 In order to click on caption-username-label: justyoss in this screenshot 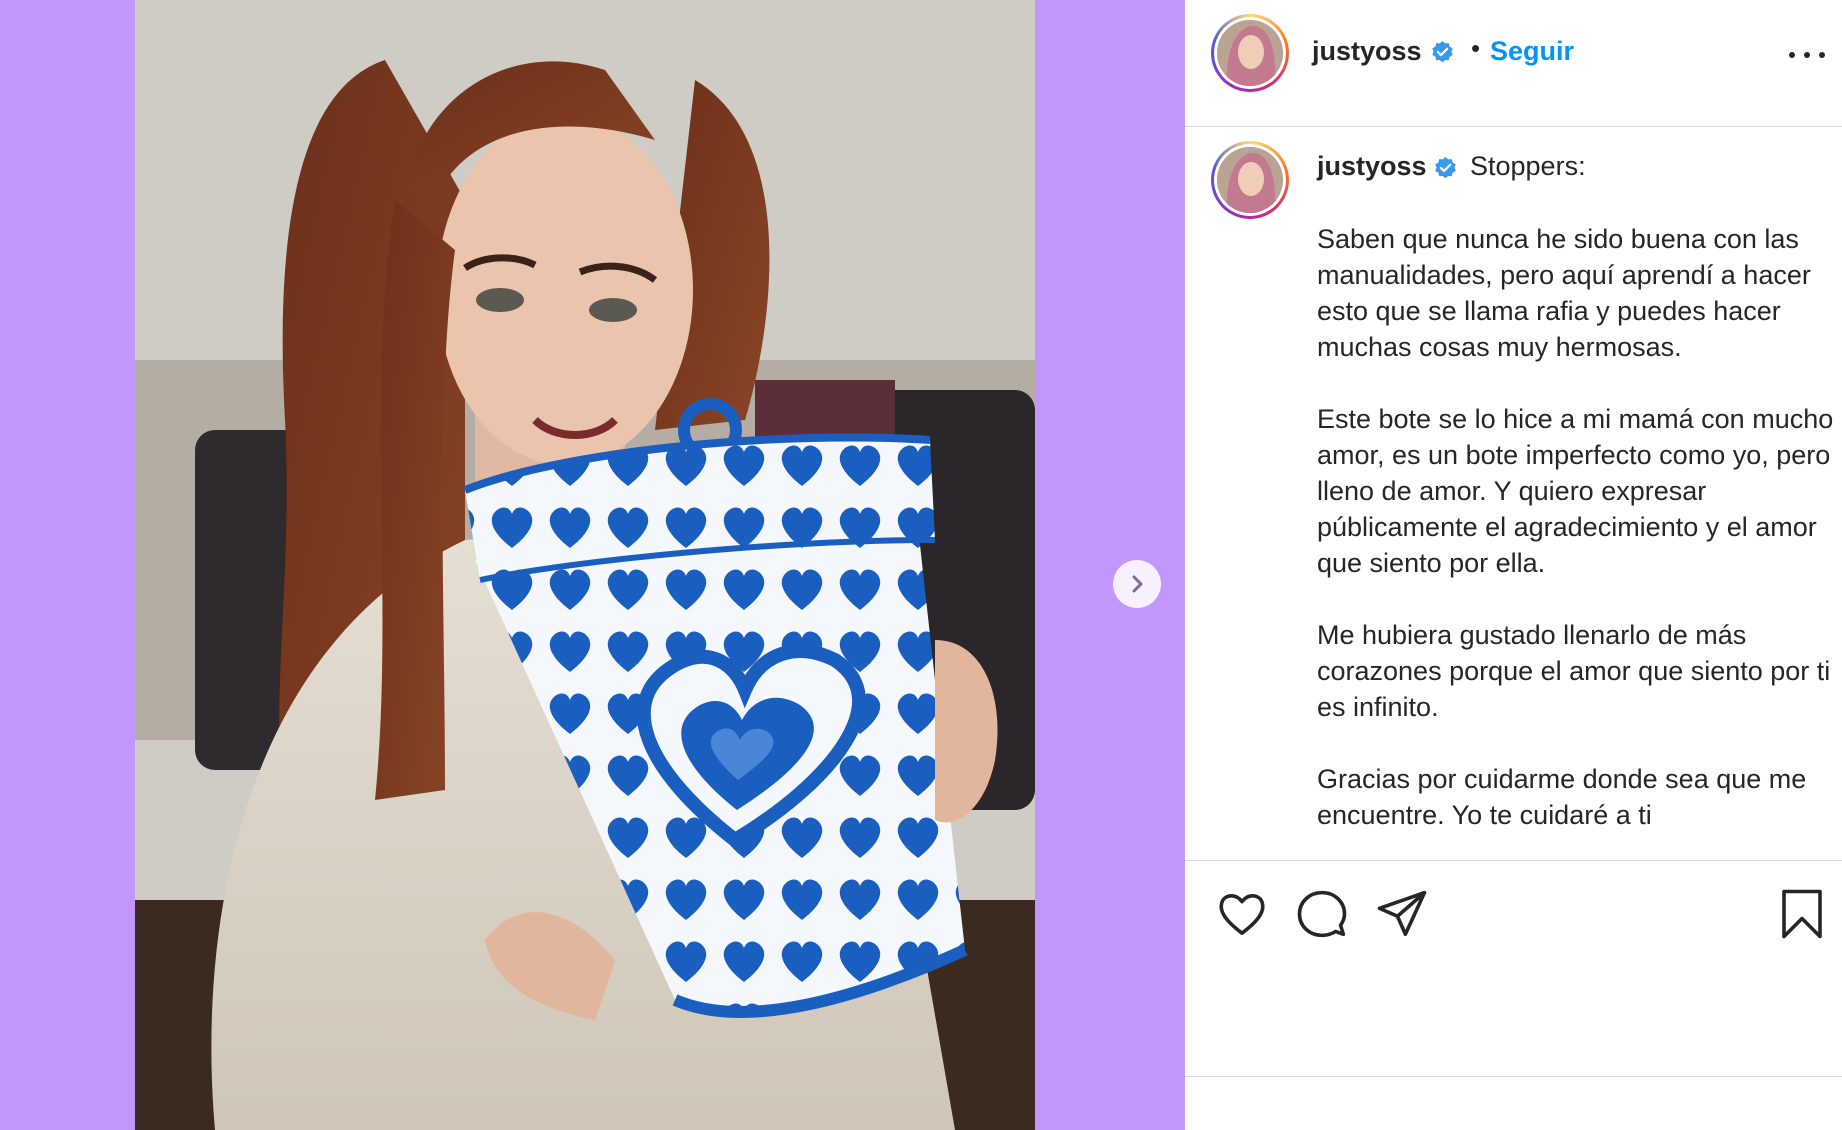, I will do `click(1372, 166)`.